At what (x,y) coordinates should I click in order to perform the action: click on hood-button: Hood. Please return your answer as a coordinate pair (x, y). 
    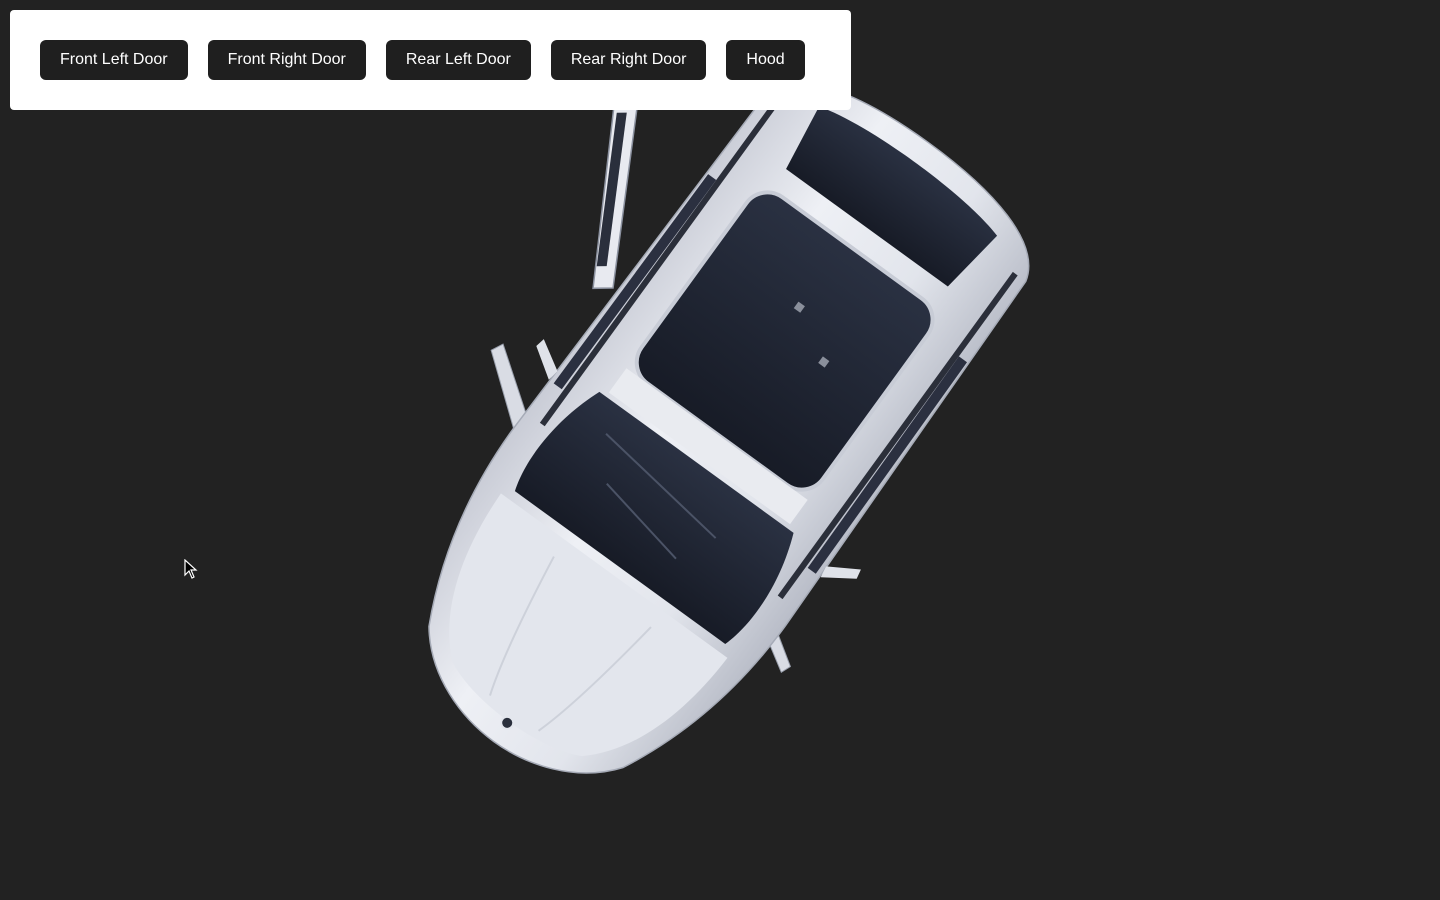
    Looking at the image, I should click on (765, 60).